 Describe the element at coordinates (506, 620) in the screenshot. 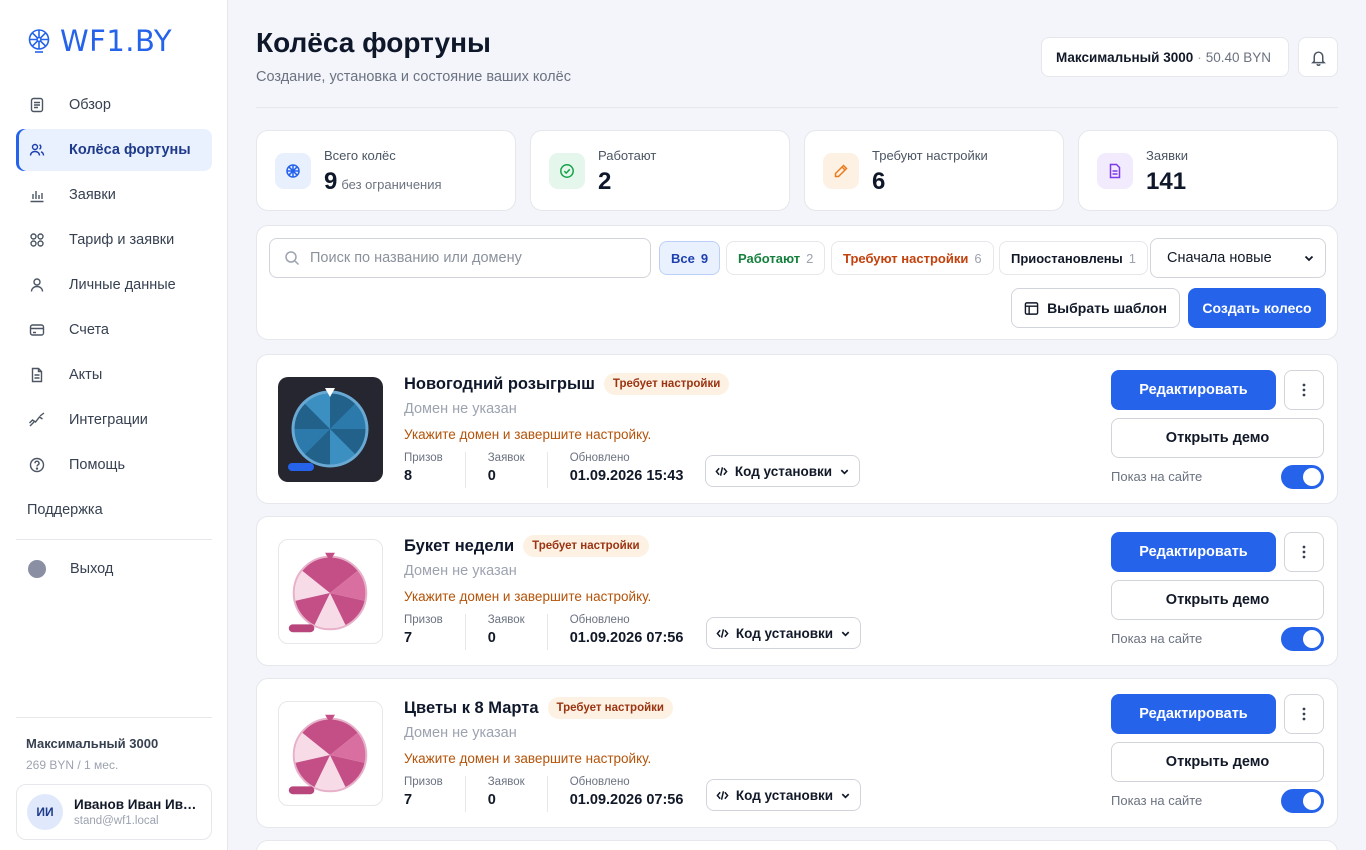

I see `metric-label: Заявок` at that location.